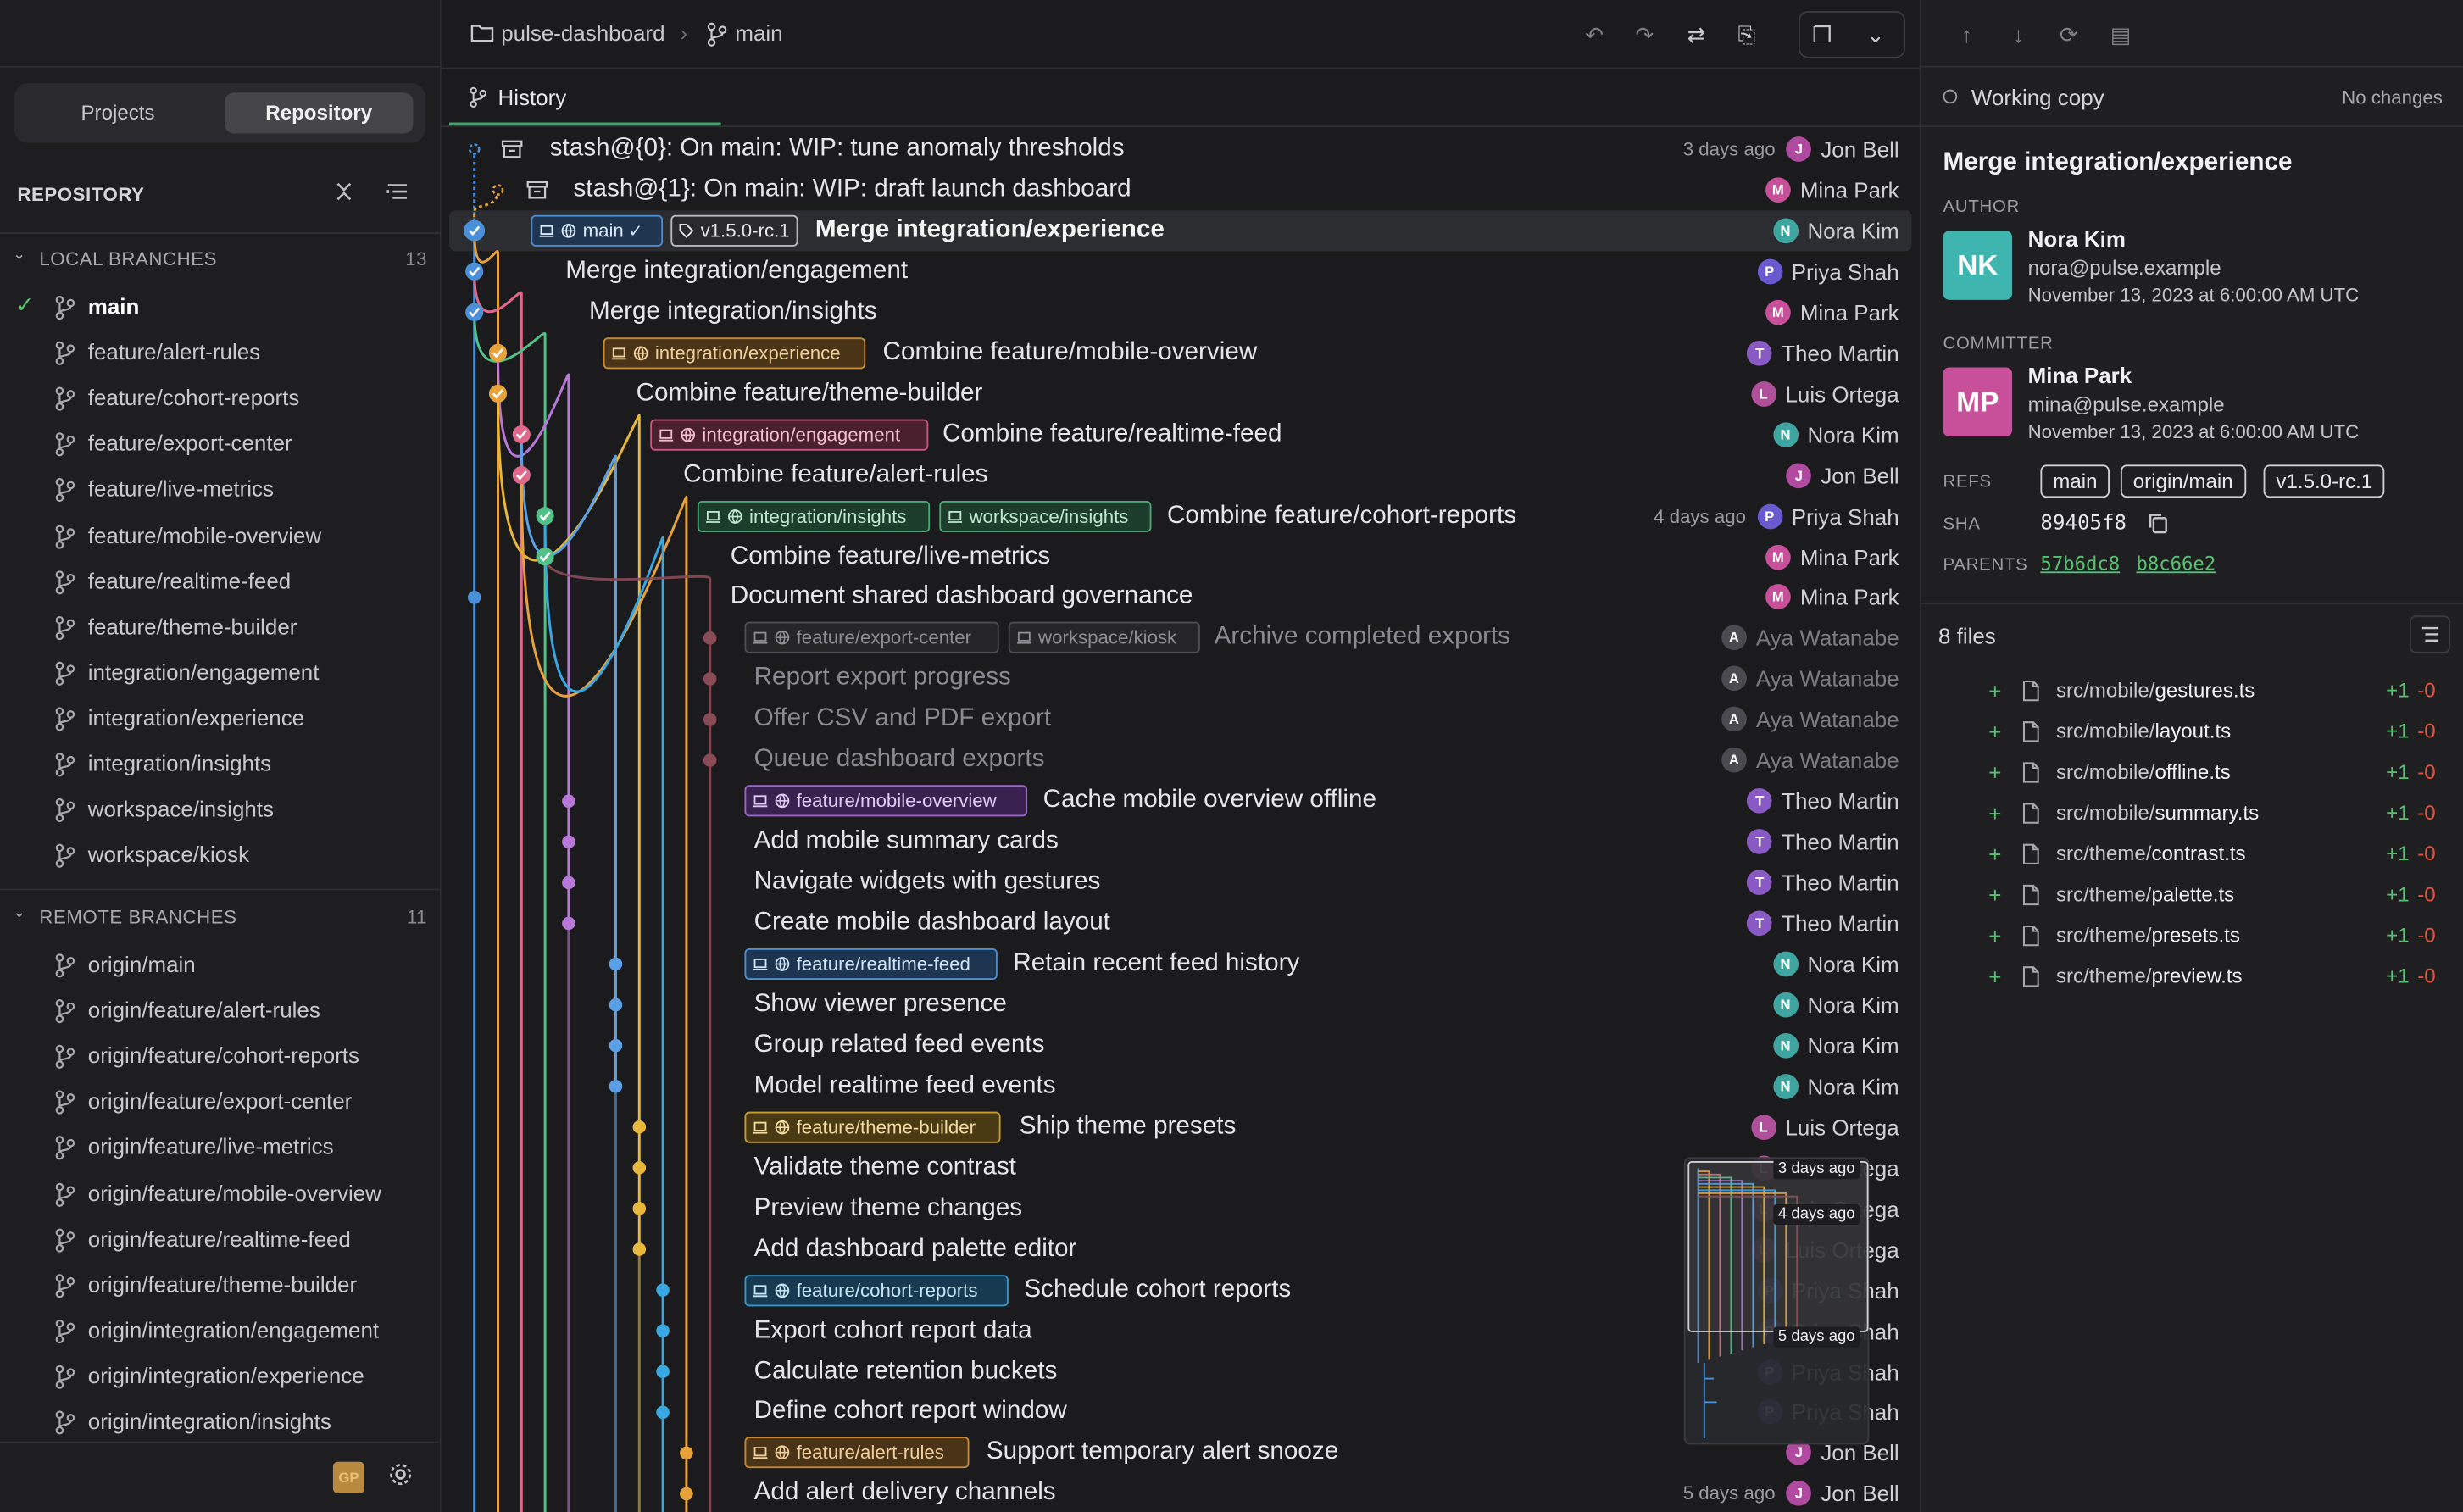 The image size is (2463, 1512). Describe the element at coordinates (319, 113) in the screenshot. I see `tab-repository: Repository` at that location.